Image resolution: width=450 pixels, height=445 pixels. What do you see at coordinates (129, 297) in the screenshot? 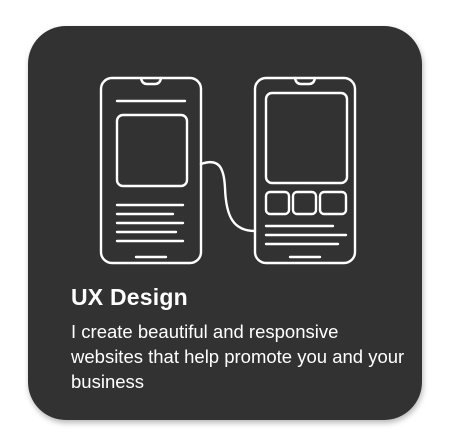
I see `card-title: UX Design` at bounding box center [129, 297].